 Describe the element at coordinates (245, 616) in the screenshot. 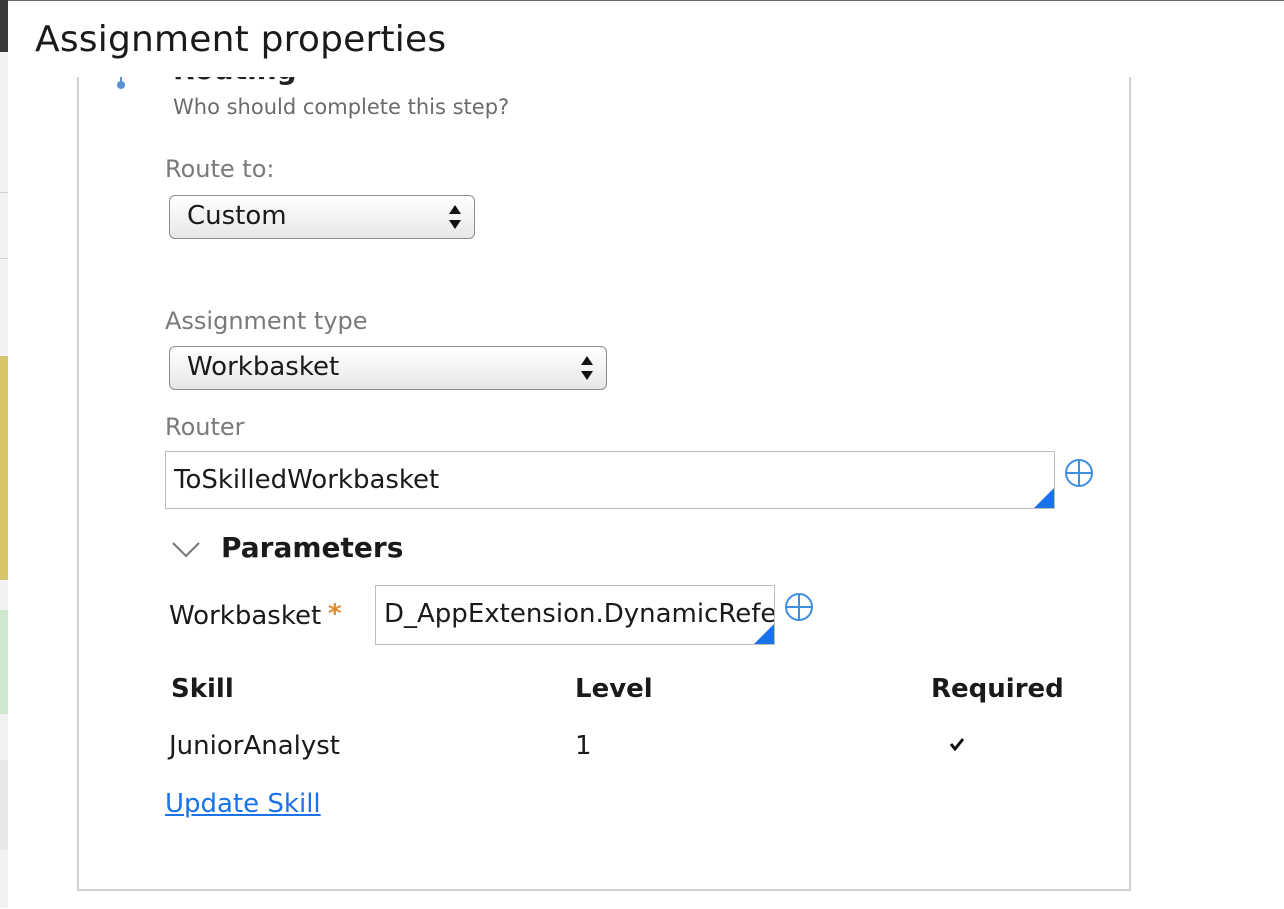

I see `workbasket-label: Workbasket` at that location.